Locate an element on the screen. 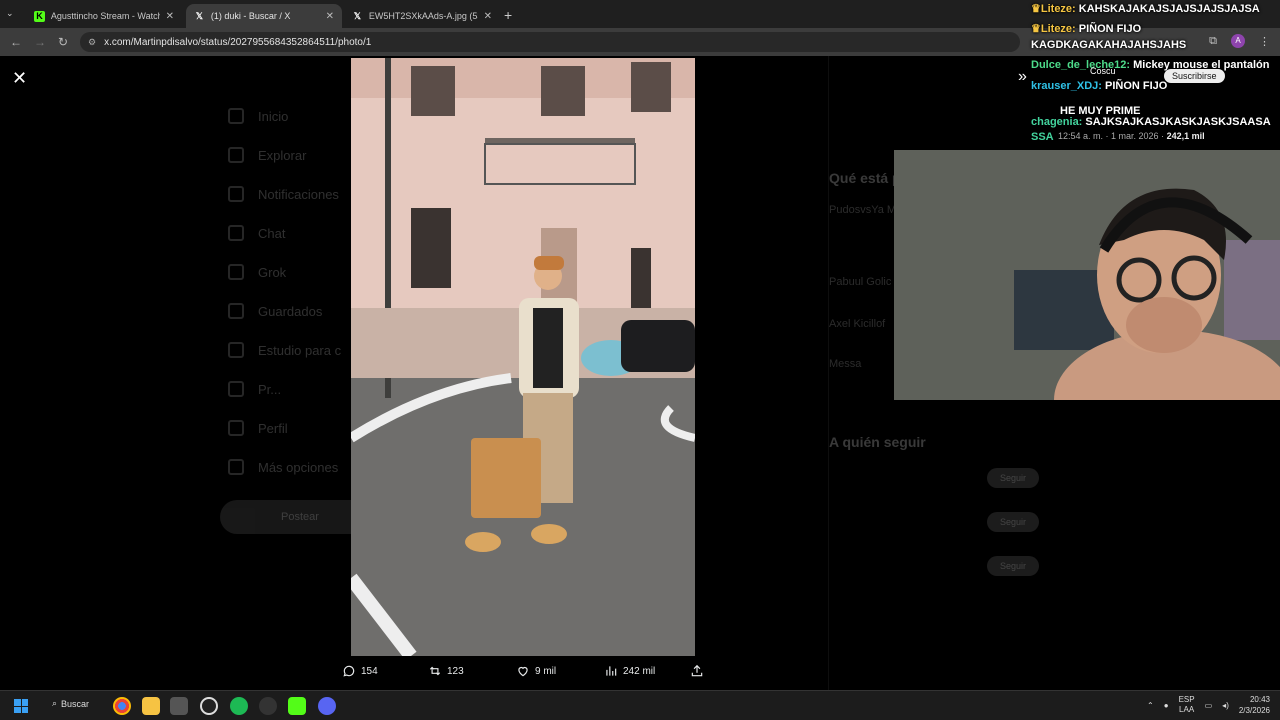 The width and height of the screenshot is (1280, 720). chat-message: SSA is located at coordinates (1042, 137).